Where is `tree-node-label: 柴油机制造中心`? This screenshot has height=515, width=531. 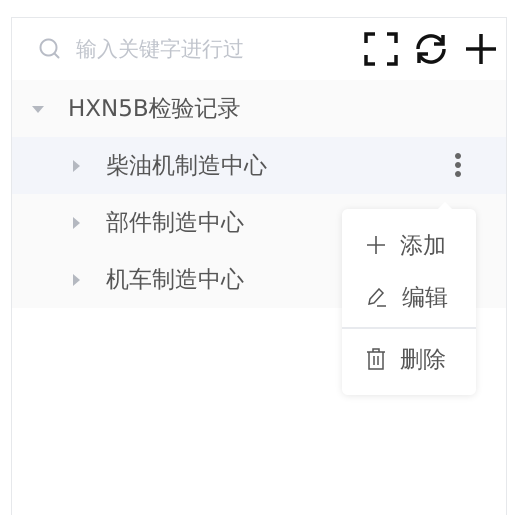
tree-node-label: 柴油机制造中心 is located at coordinates (186, 165).